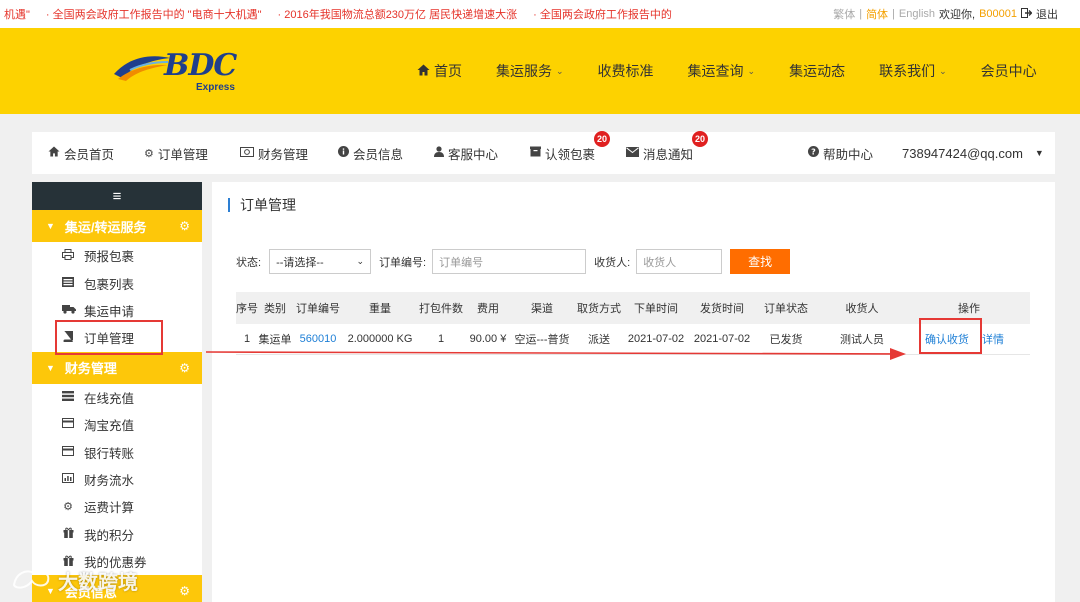 Image resolution: width=1080 pixels, height=602 pixels. Describe the element at coordinates (626, 71) in the screenshot. I see `nav-pricing: 收费标准` at that location.